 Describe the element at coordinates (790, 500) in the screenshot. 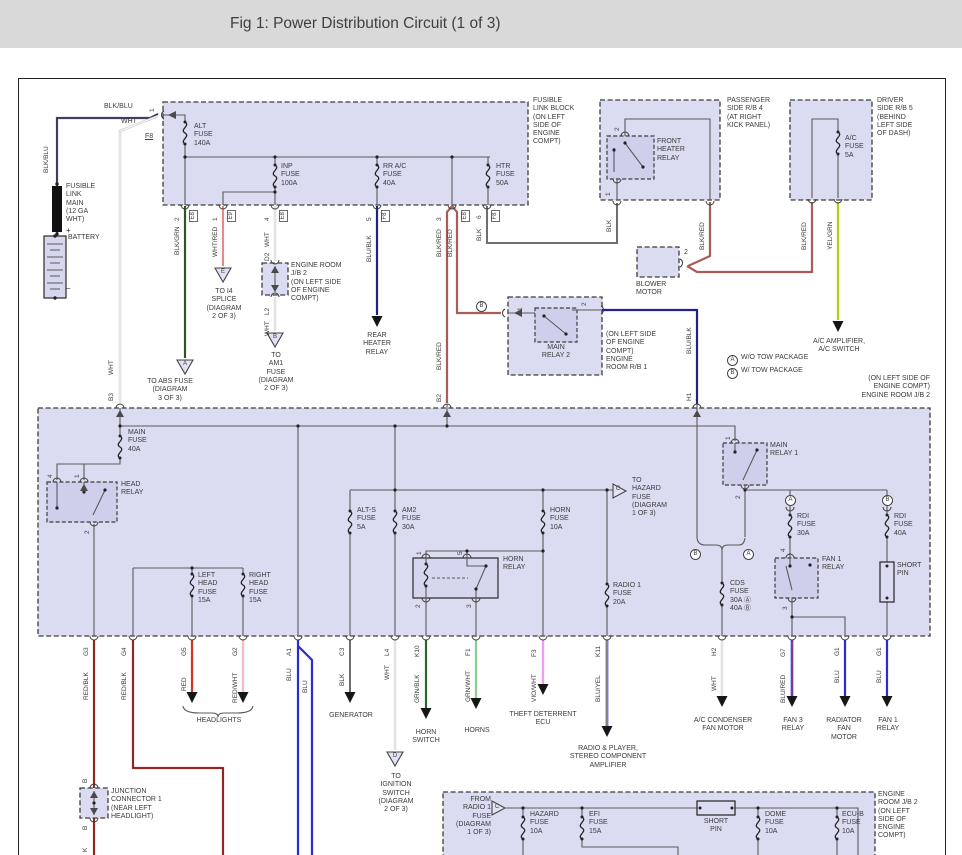

I see `marker-a-branch: A` at that location.